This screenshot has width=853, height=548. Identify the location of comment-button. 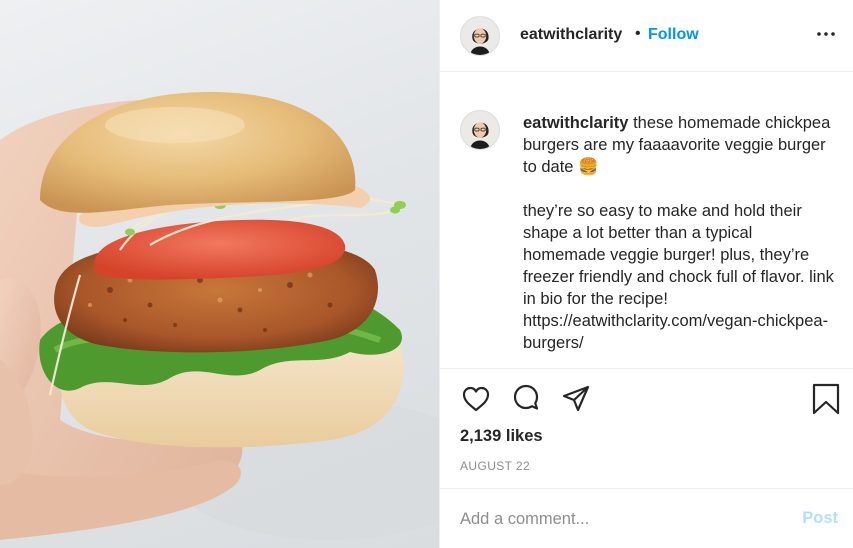
(526, 399).